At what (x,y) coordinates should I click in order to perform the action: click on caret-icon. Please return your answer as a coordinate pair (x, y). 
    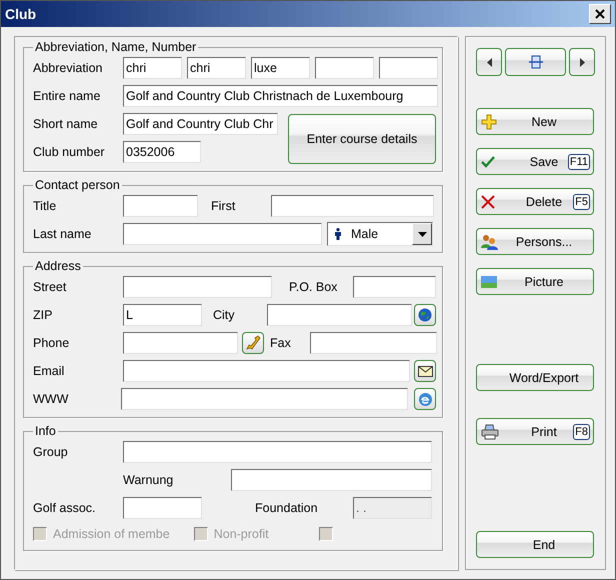
    Looking at the image, I should click on (422, 234).